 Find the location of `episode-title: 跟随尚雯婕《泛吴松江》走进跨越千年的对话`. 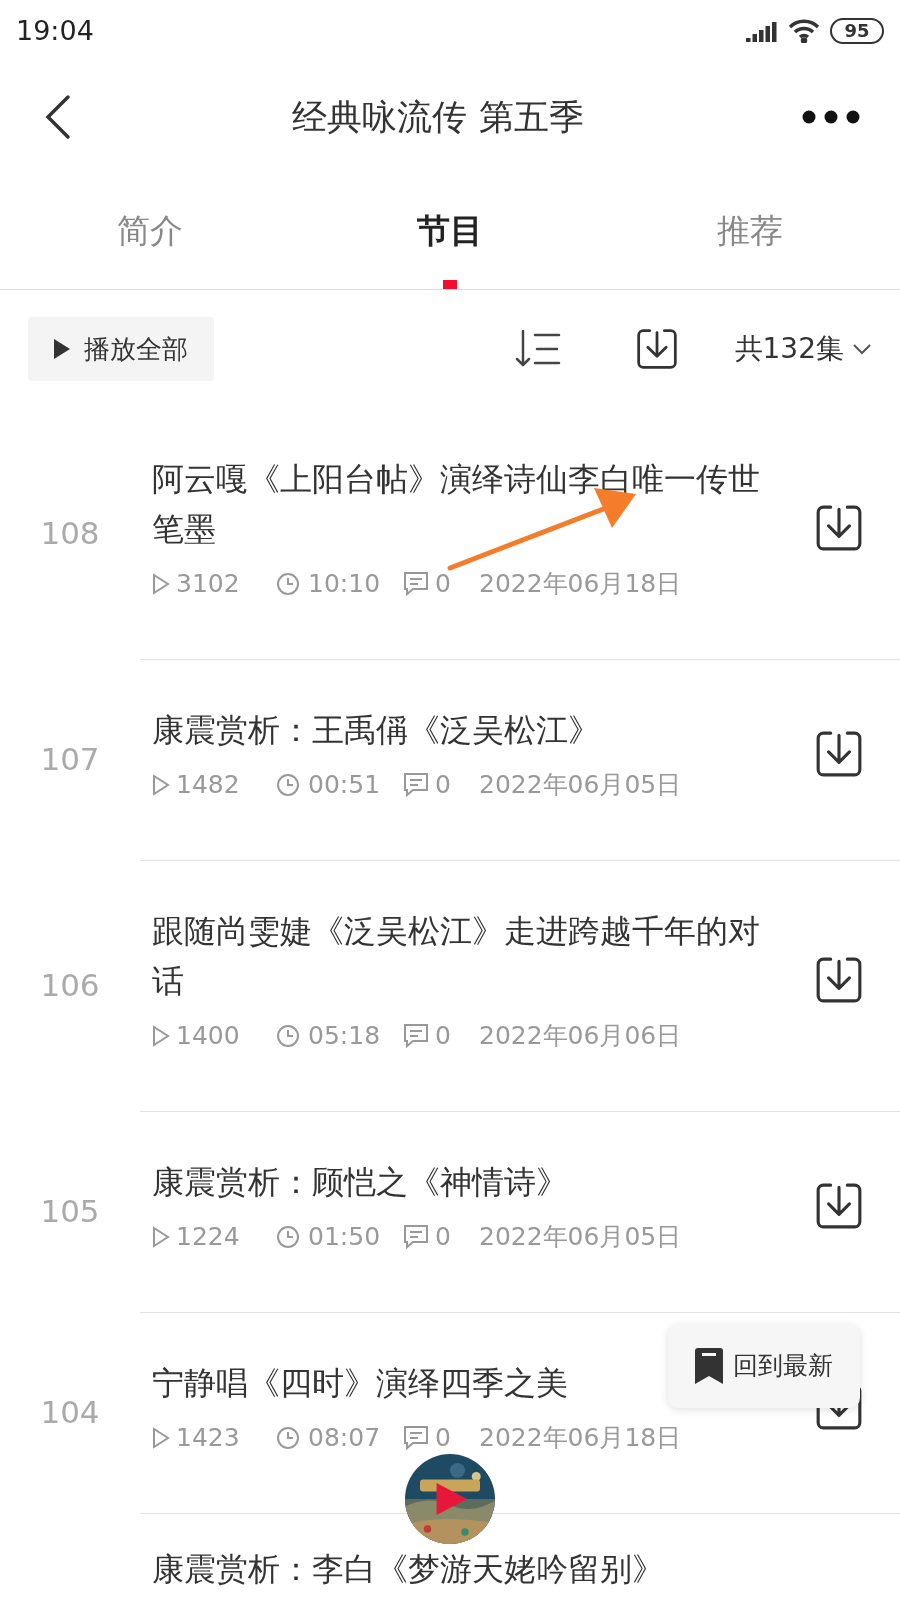

episode-title: 跟随尚雯婕《泛吴松江》走进跨越千年的对话 is located at coordinates (462, 956).